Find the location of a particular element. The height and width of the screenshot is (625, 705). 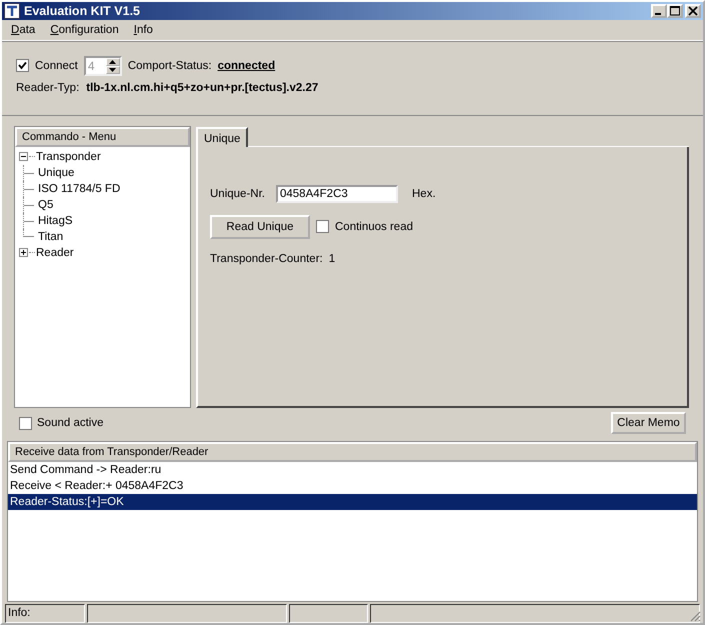

reader-type-value: tlb-1x.nl.cm.hi+q5+zo+un+pr.[tectus].v2.27 is located at coordinates (202, 88).